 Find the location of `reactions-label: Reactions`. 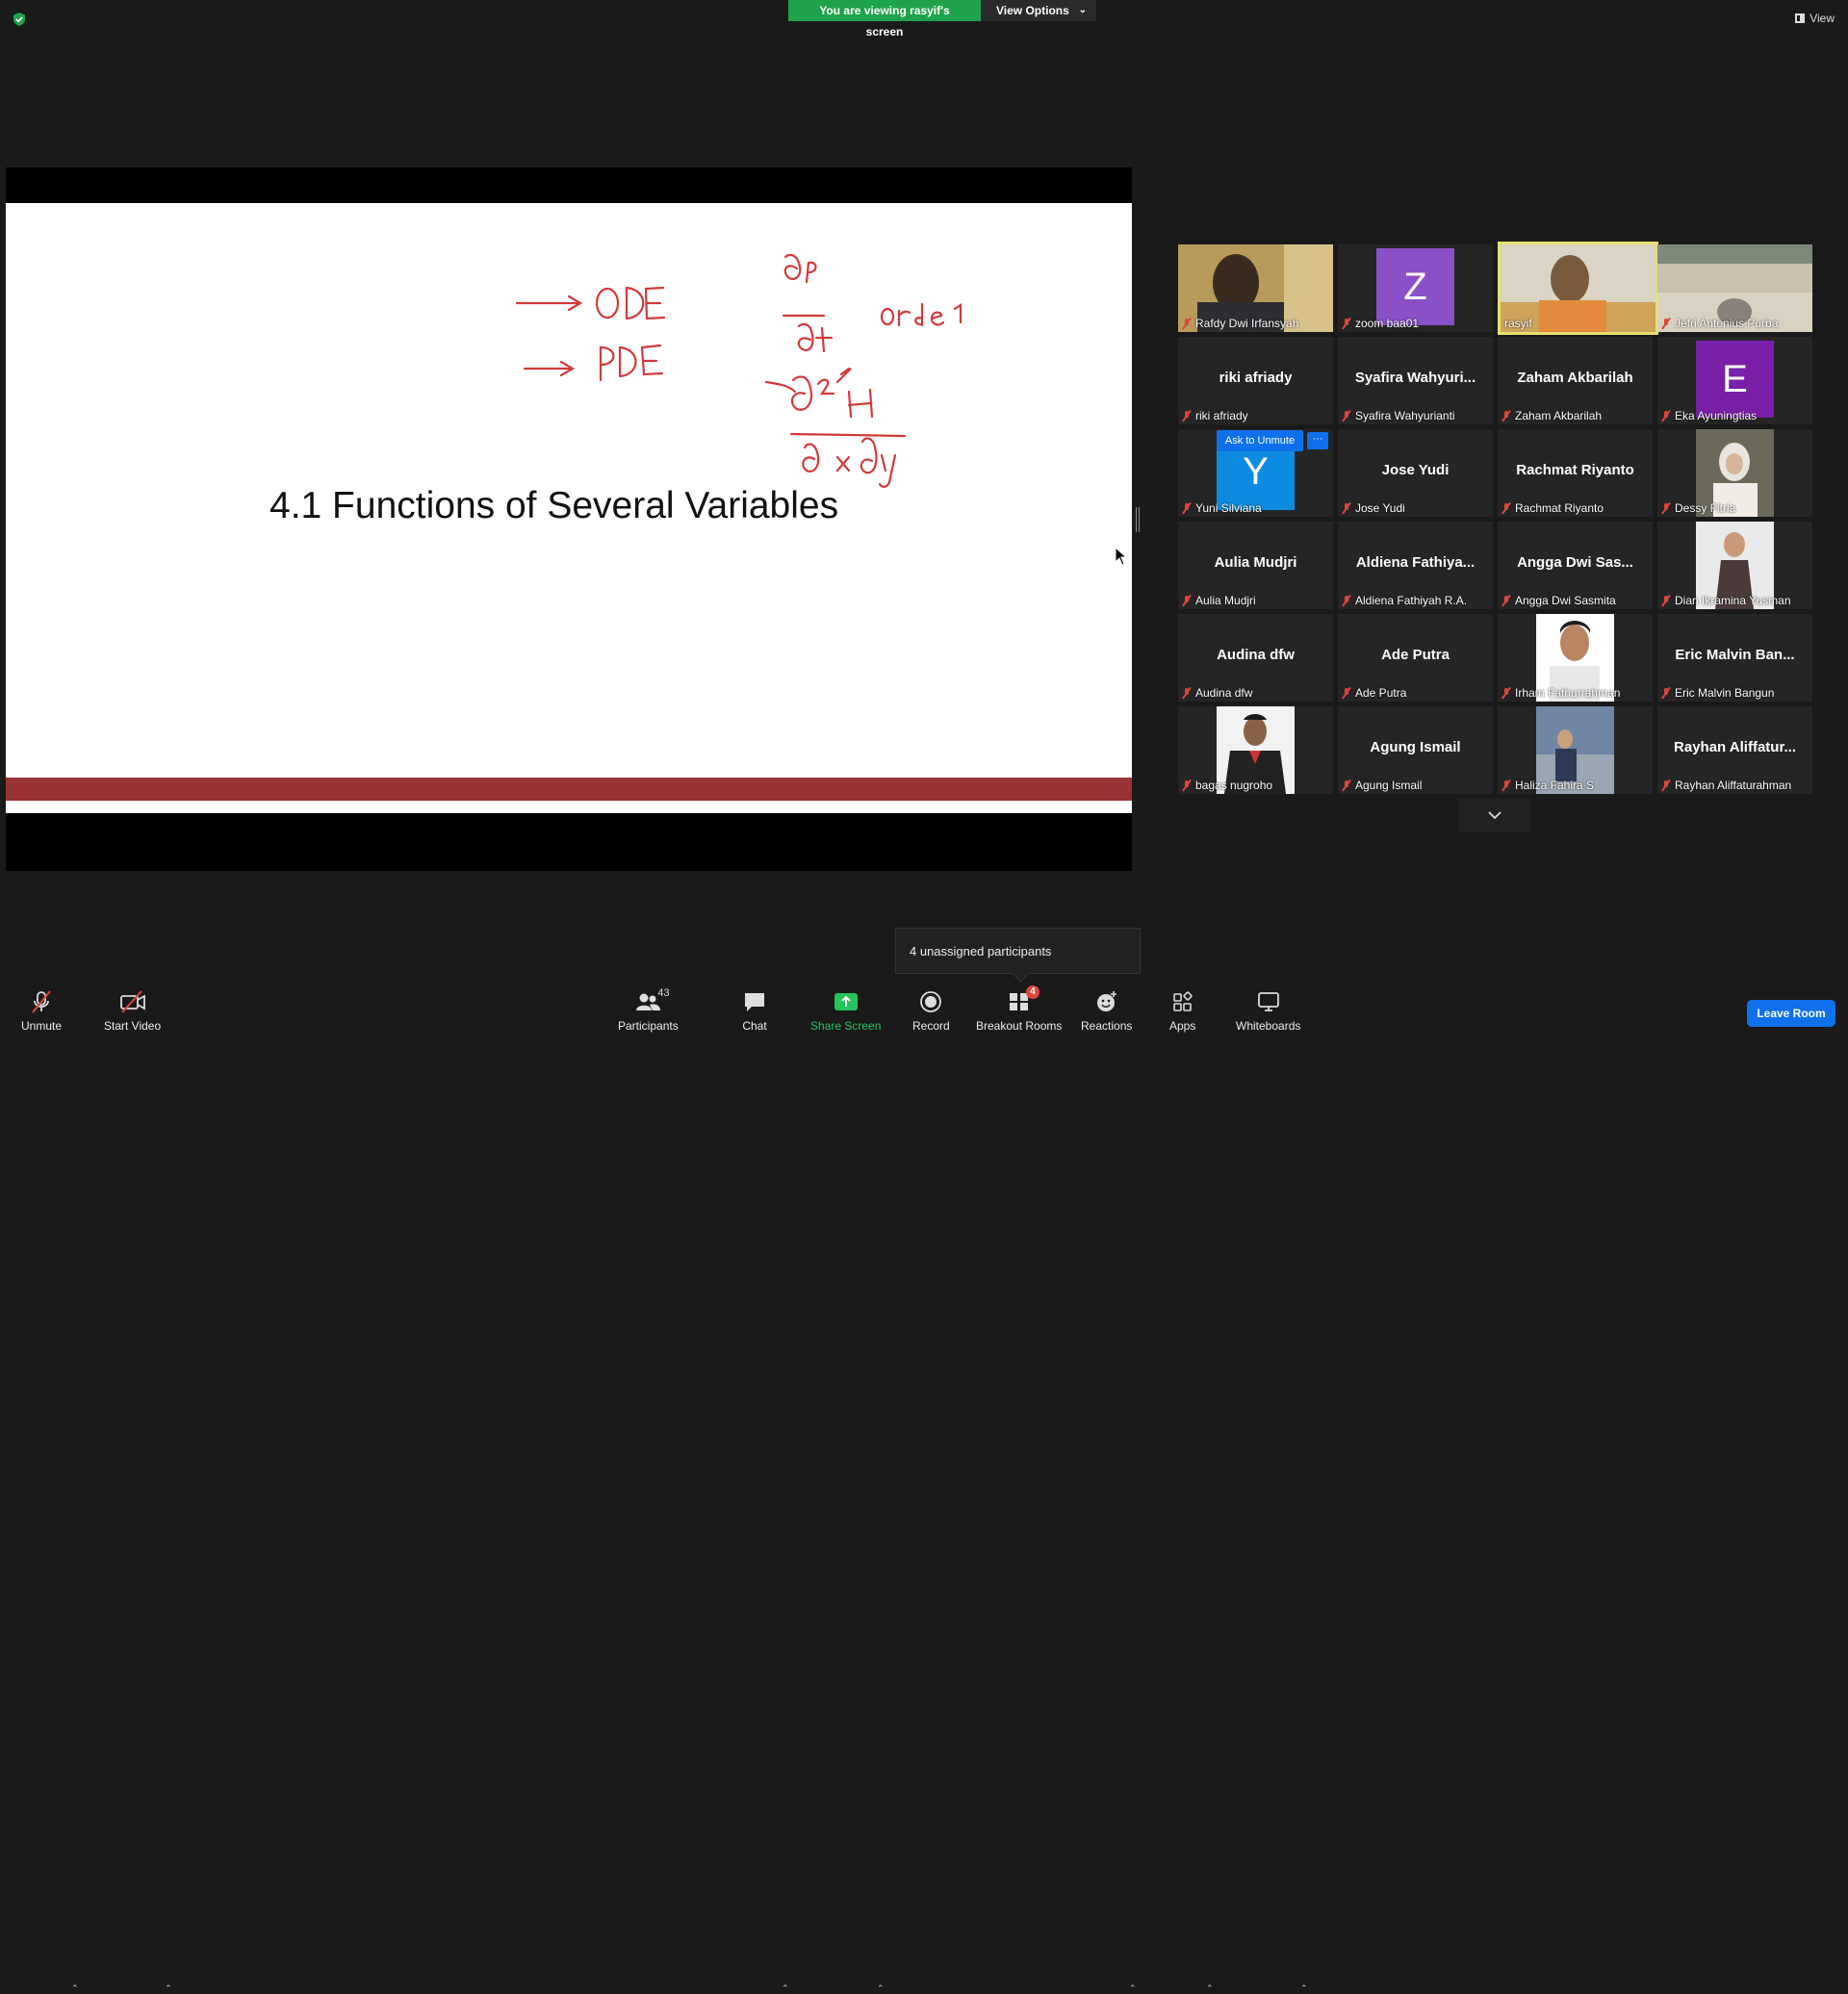

reactions-label: Reactions is located at coordinates (1107, 1026).